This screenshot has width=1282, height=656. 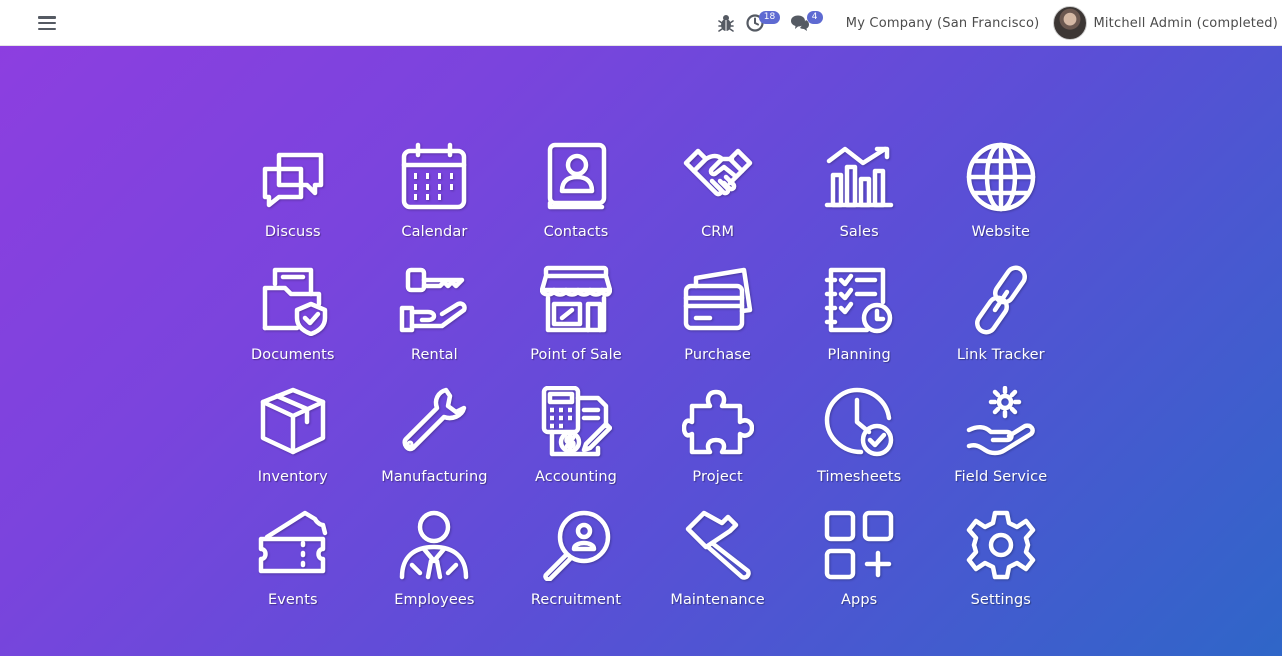 I want to click on folder-shield-icon, so click(x=295, y=301).